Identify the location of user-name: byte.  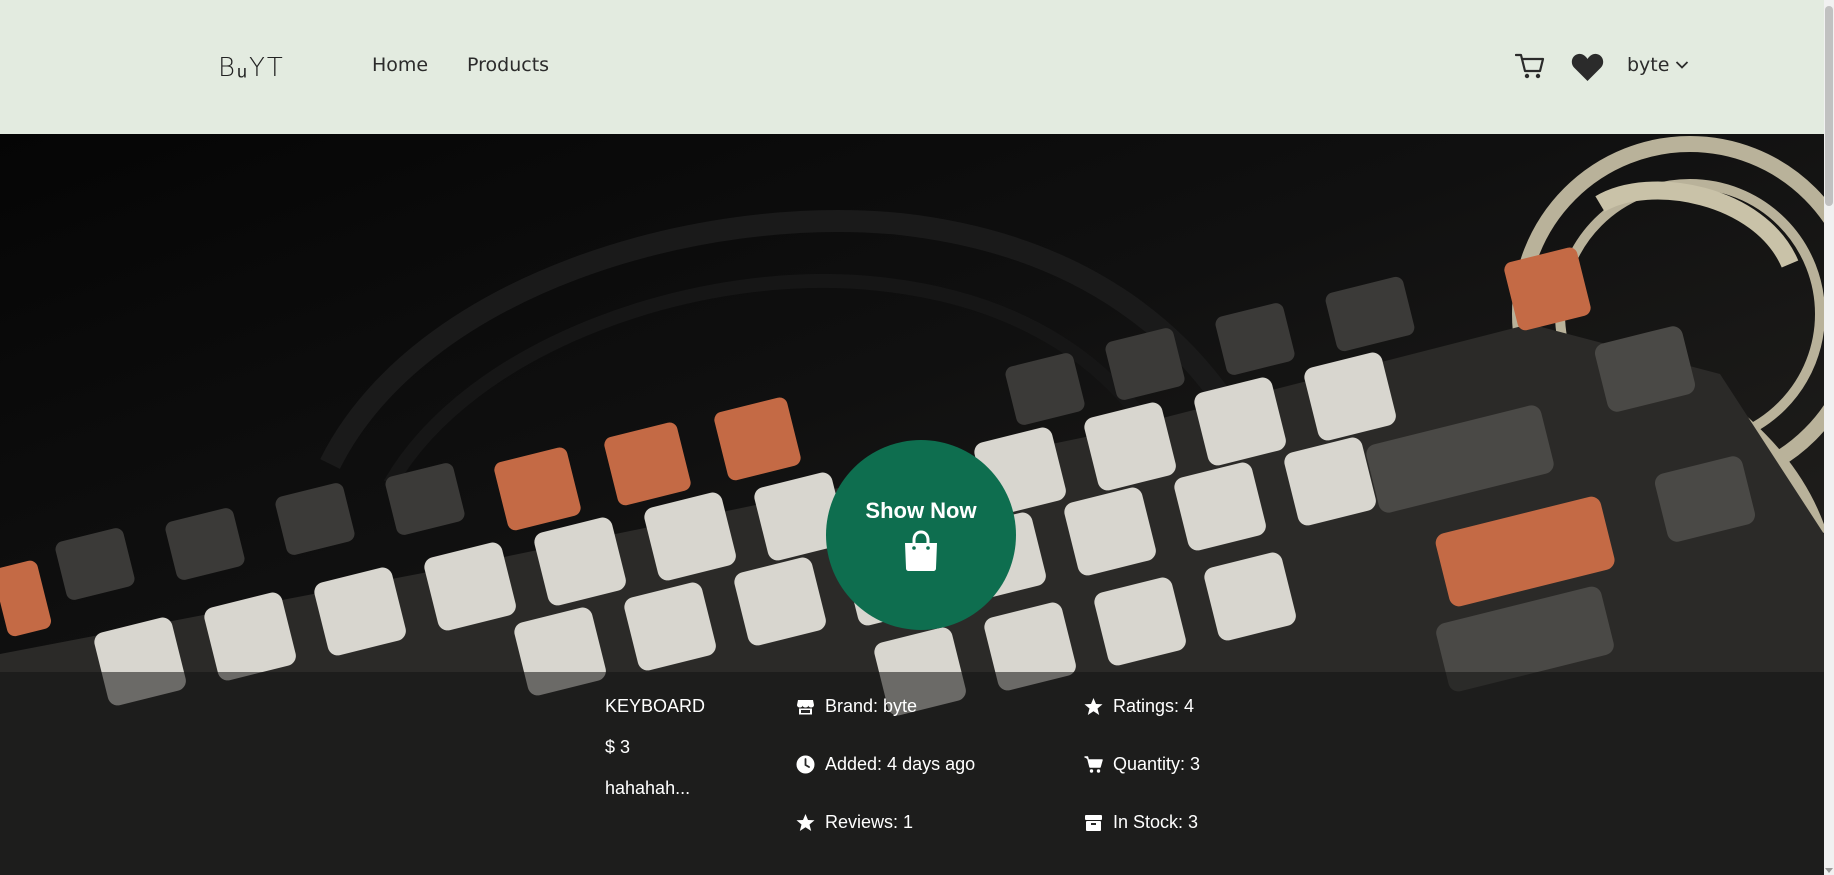
(1648, 65).